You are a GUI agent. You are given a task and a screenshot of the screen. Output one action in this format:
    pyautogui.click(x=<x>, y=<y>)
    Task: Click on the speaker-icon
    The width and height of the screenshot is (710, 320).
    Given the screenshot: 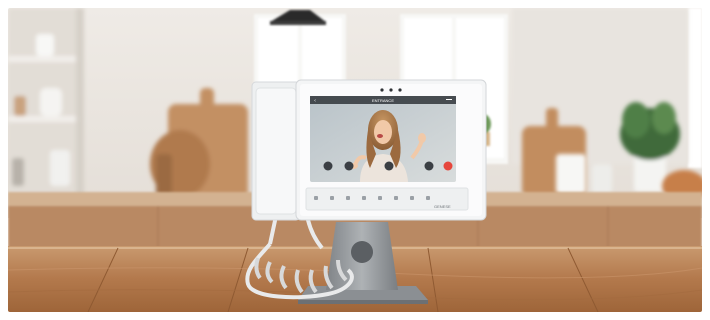 What is the action you would take?
    pyautogui.click(x=364, y=198)
    